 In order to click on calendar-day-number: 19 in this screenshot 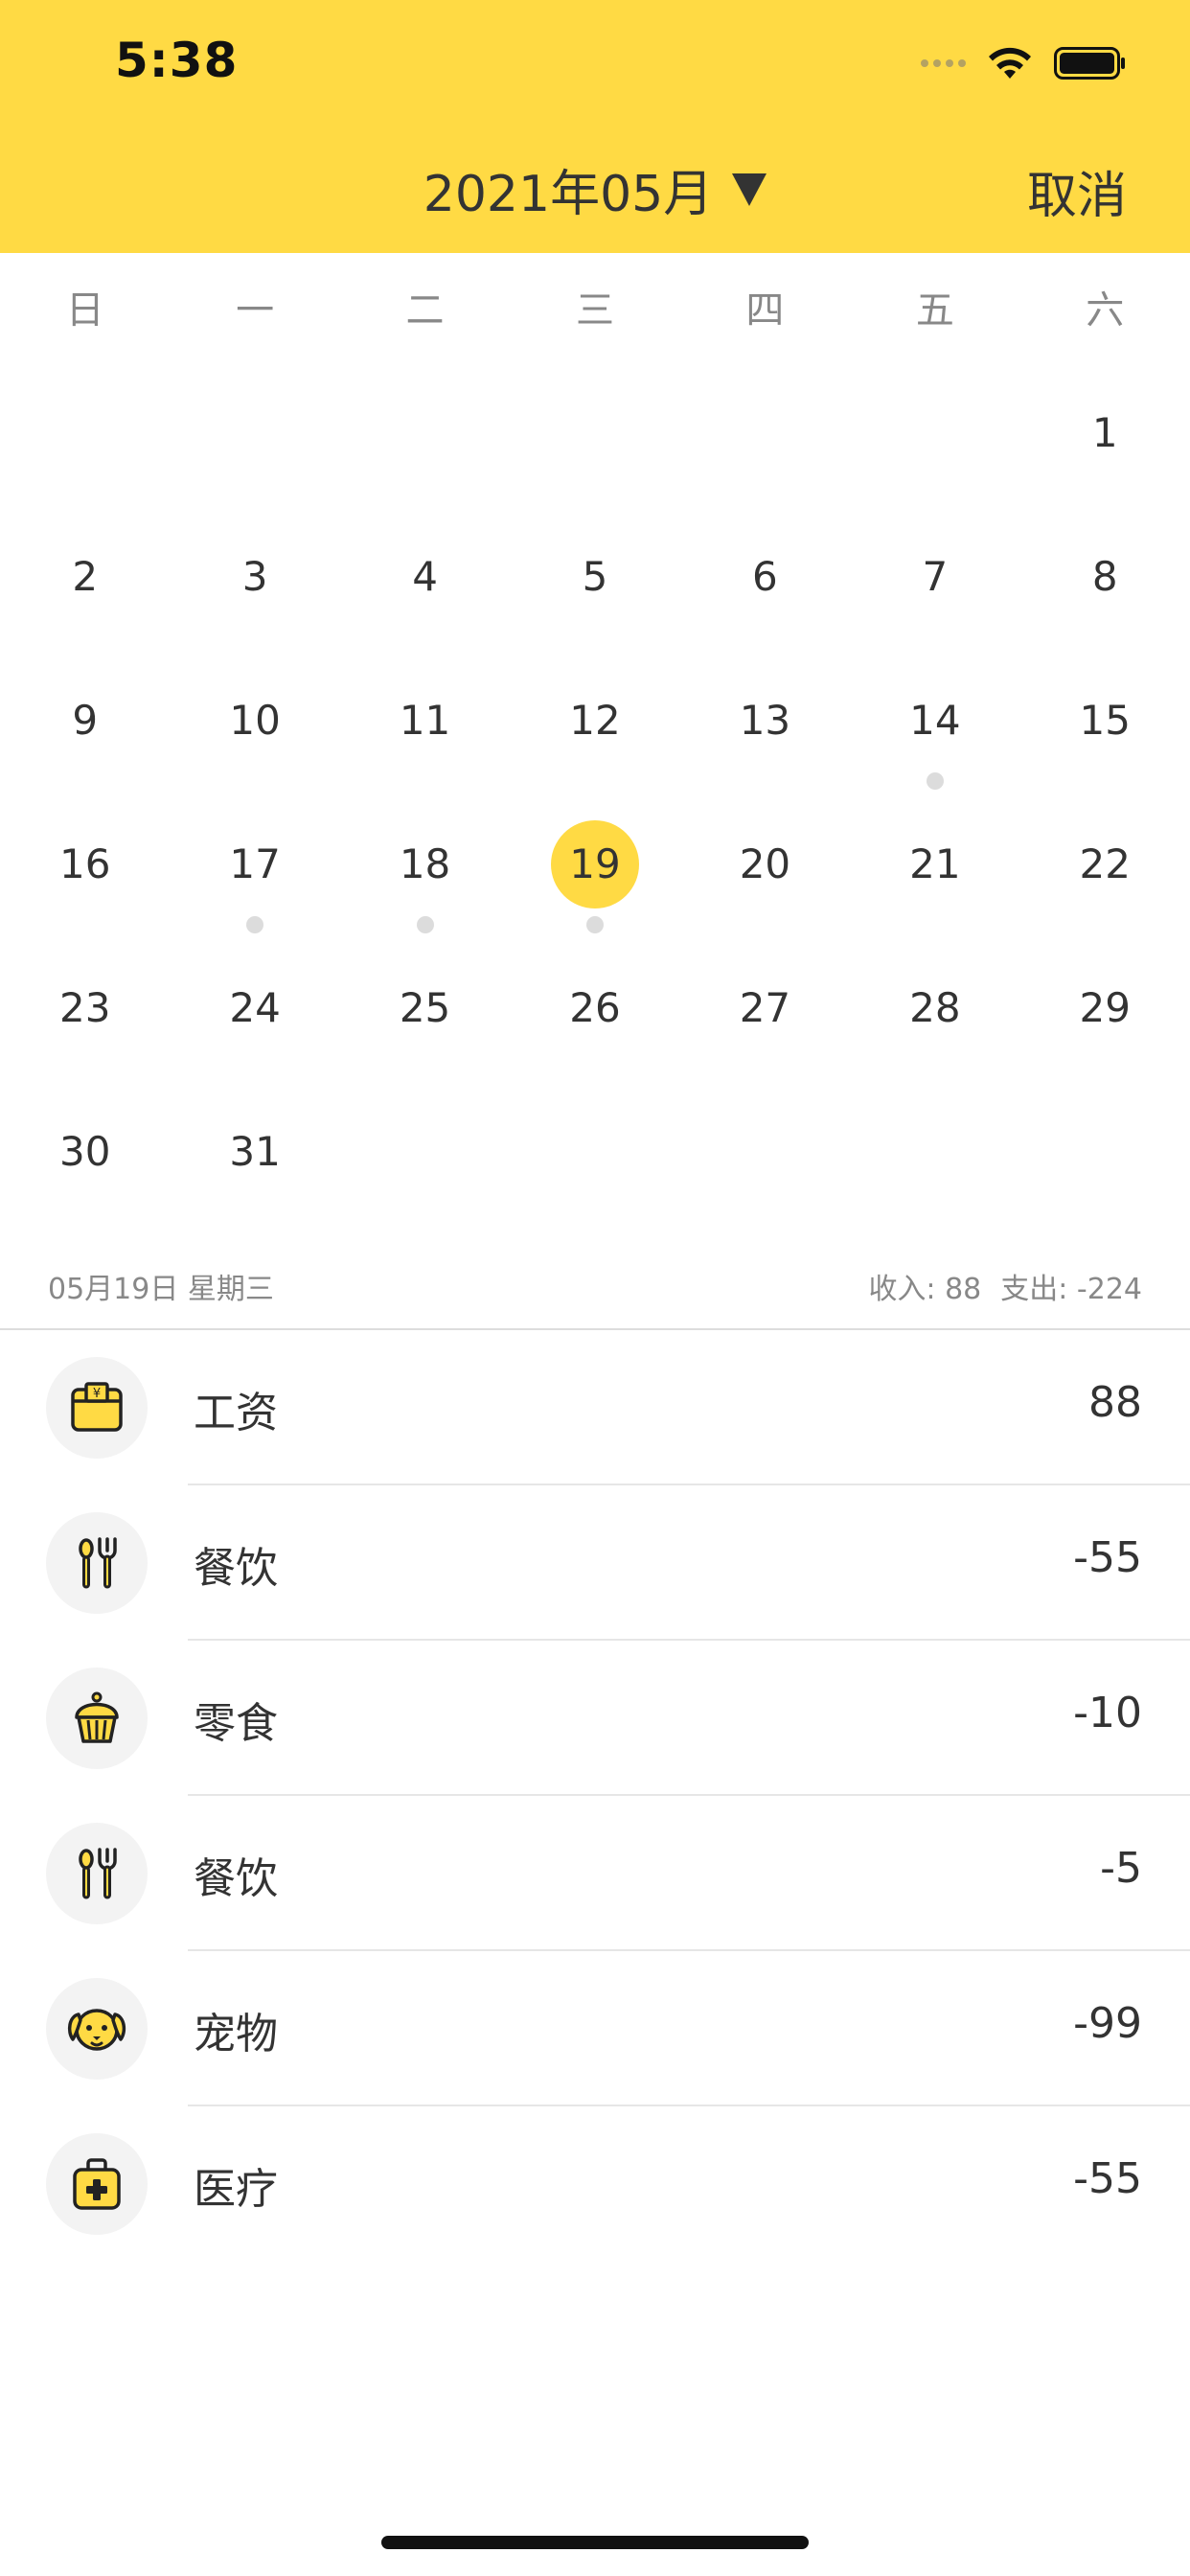, I will do `click(594, 864)`.